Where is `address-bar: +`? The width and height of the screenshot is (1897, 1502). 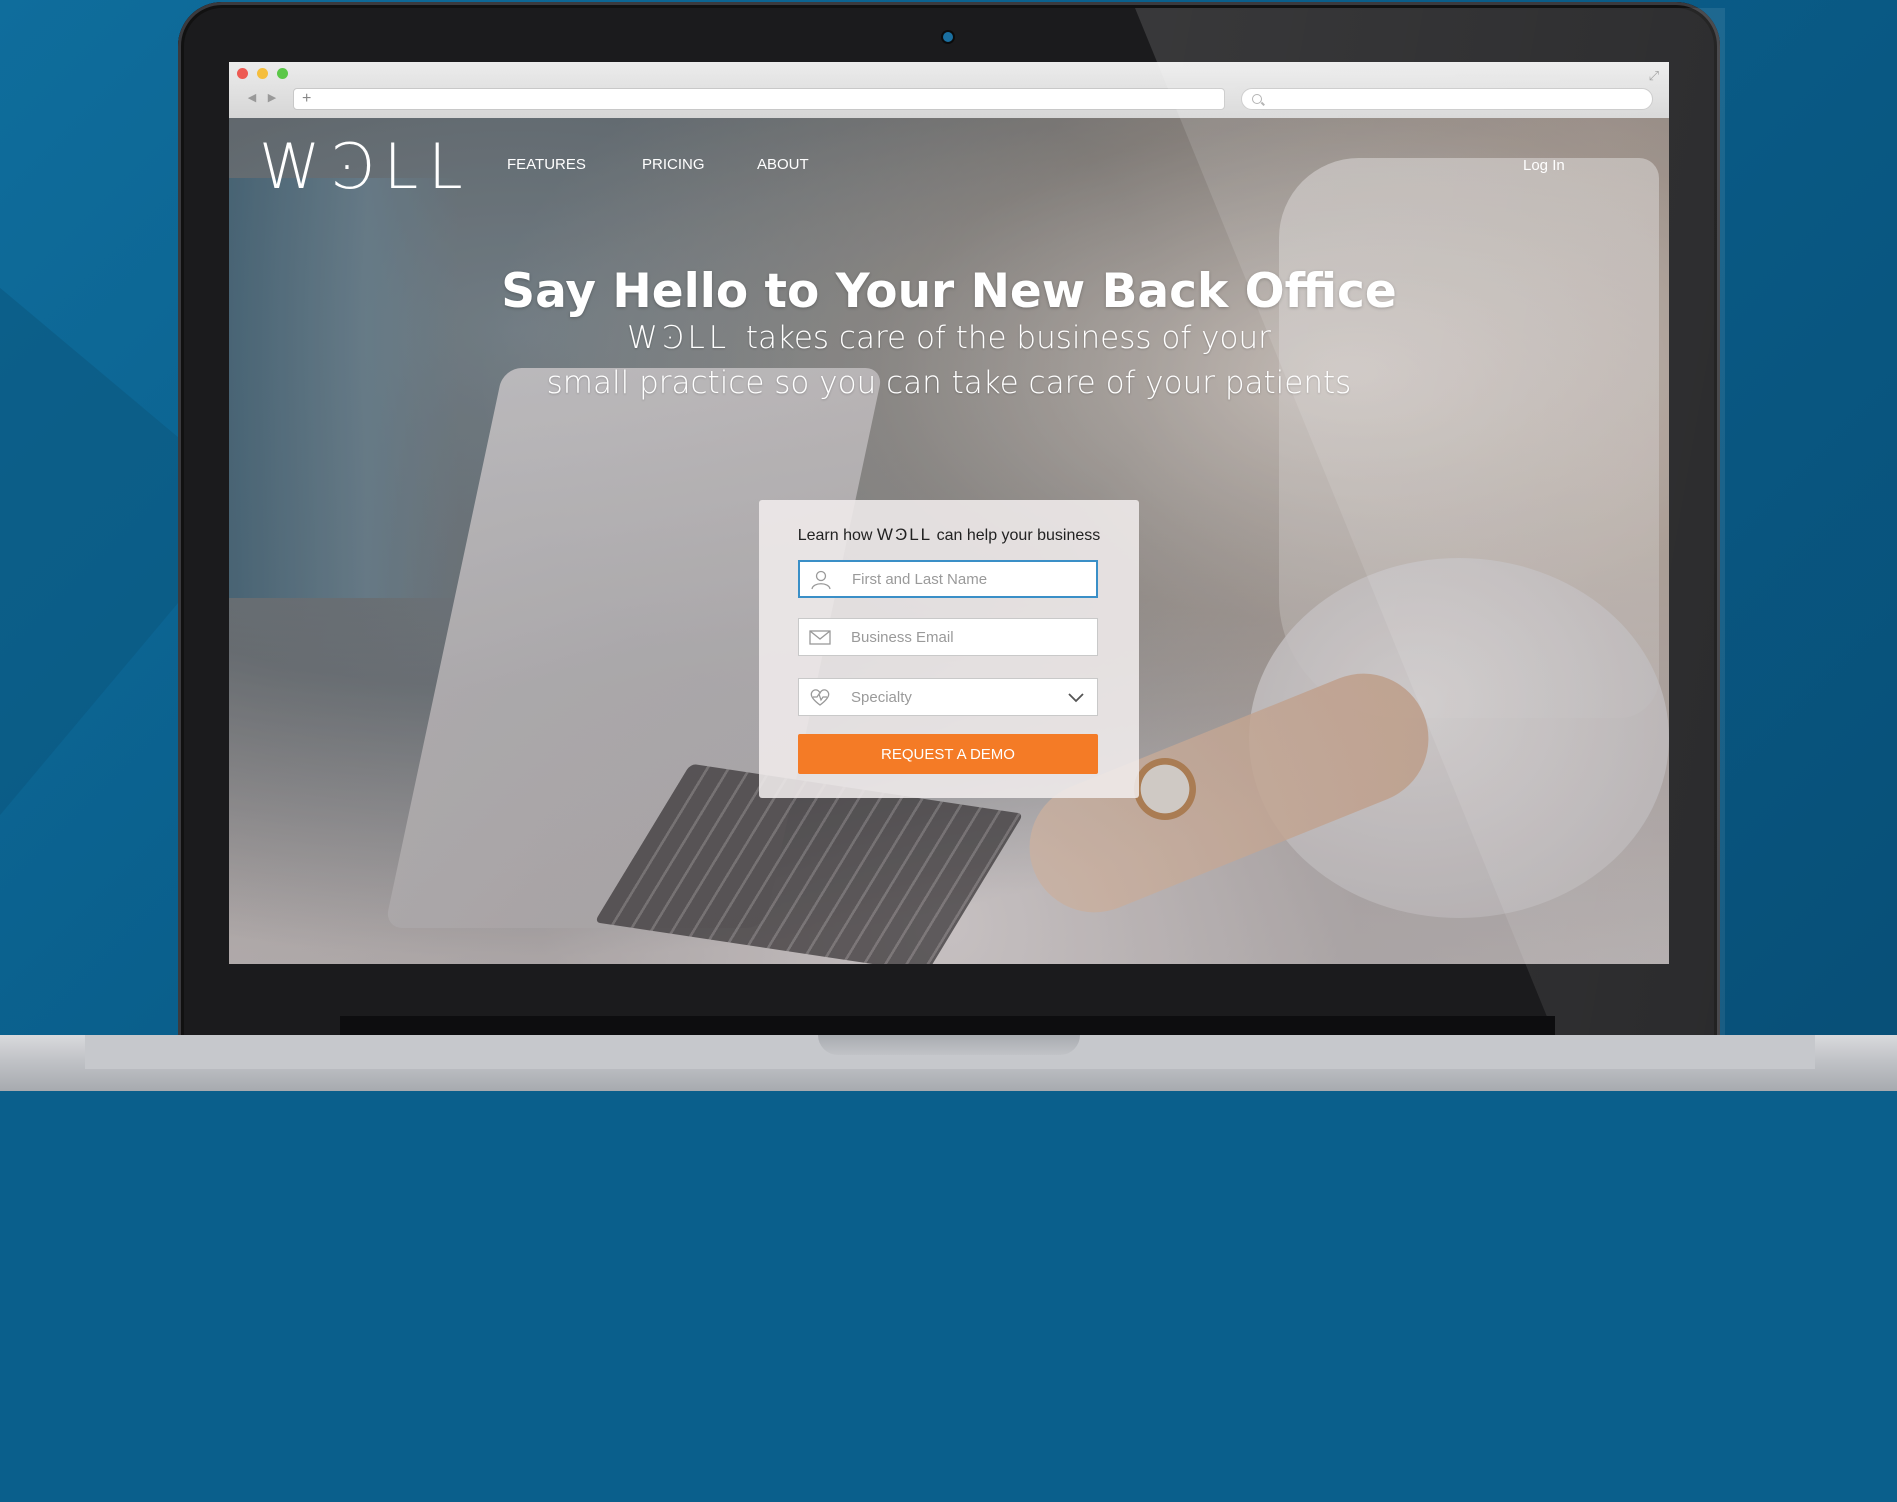 address-bar: + is located at coordinates (759, 99).